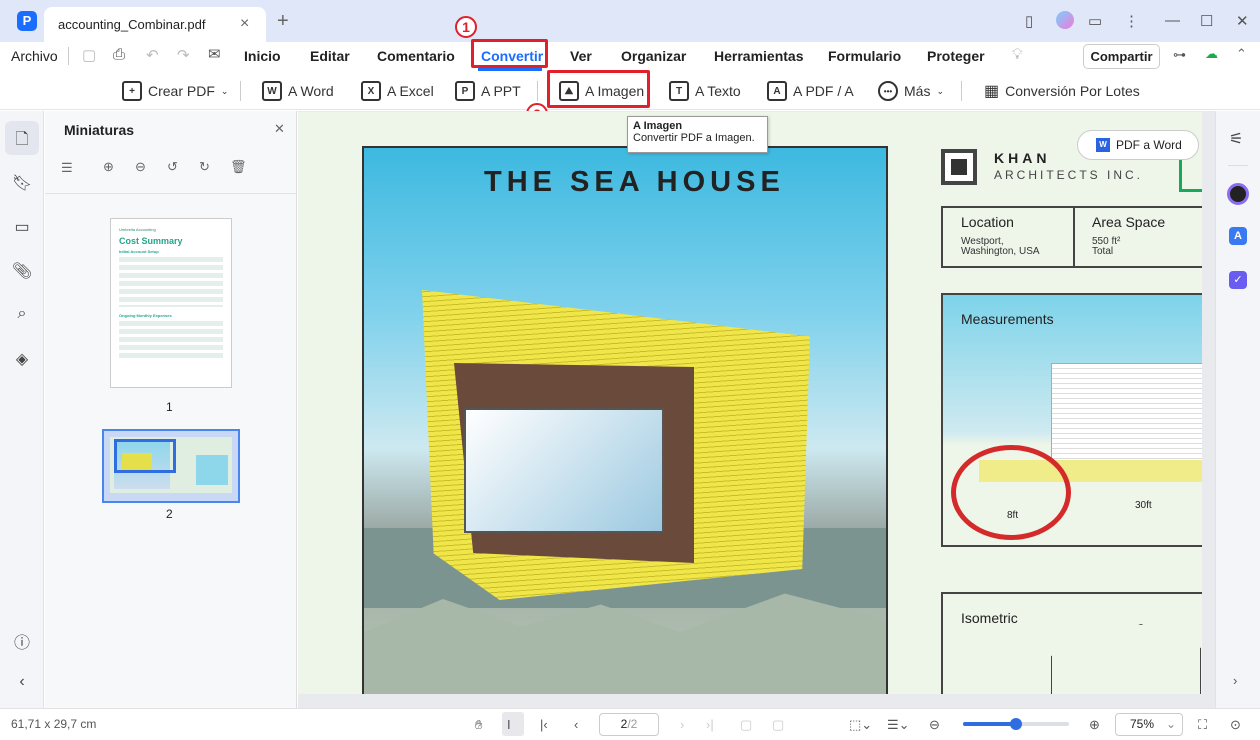  I want to click on fit-options-icon: ⬚⌄, so click(860, 725).